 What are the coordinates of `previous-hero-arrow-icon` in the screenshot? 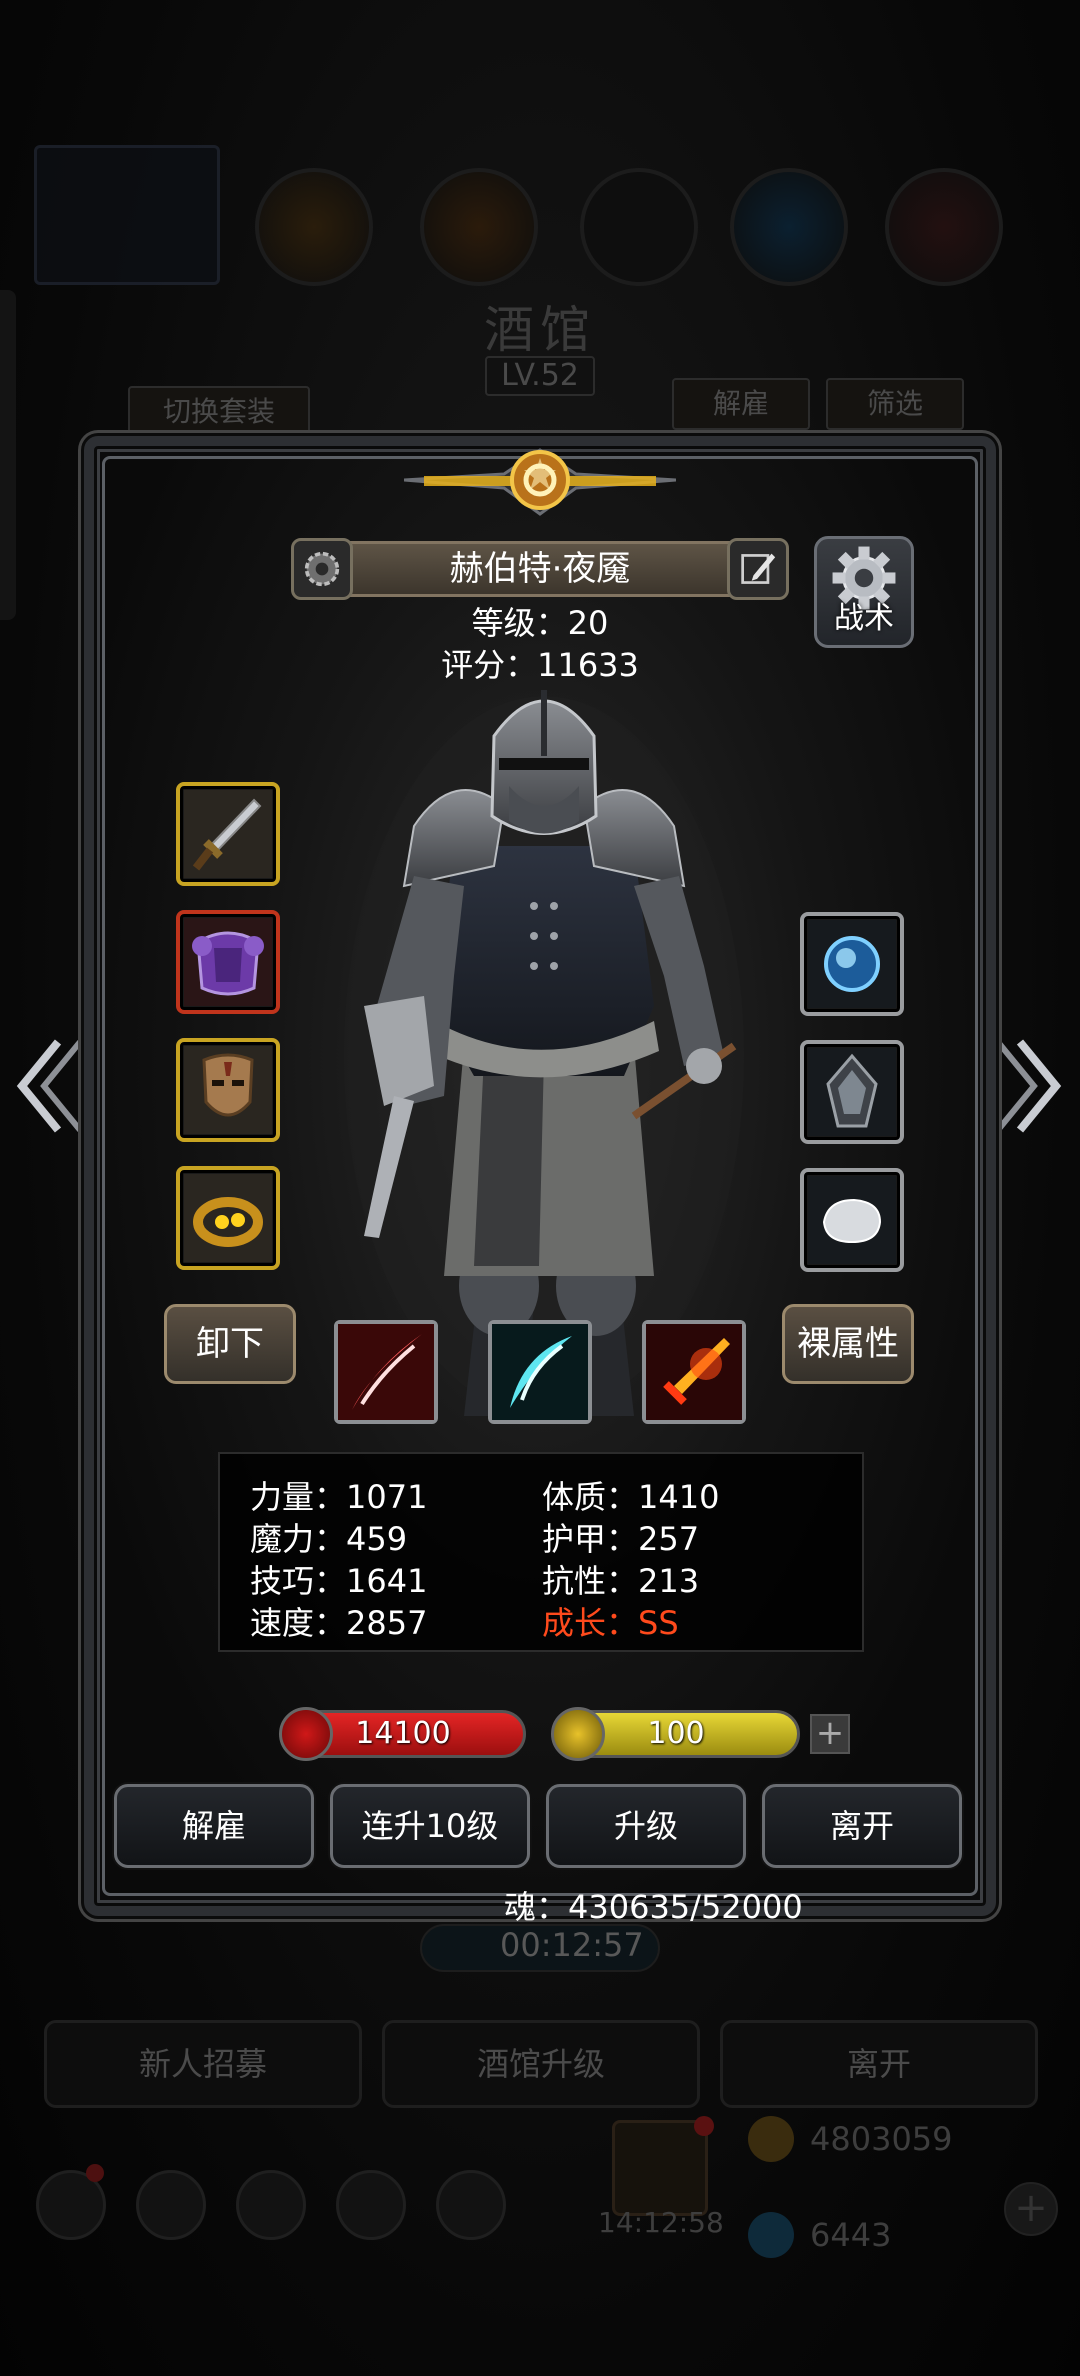 It's located at (49, 1086).